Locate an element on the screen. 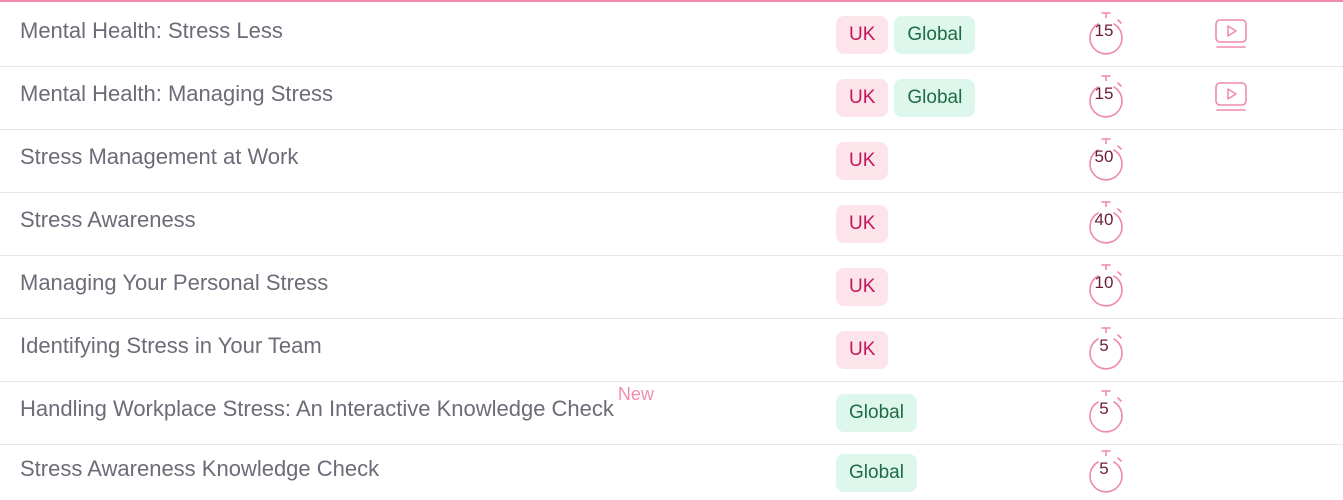  course-row: Managing Your Personal Stress UK 10 is located at coordinates (671, 287).